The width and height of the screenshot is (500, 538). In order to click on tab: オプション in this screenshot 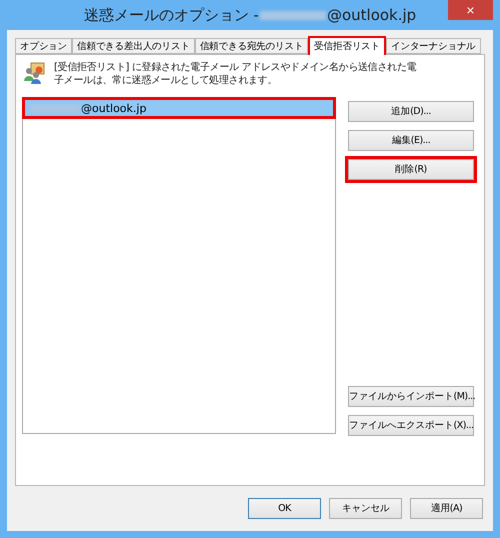, I will do `click(43, 46)`.